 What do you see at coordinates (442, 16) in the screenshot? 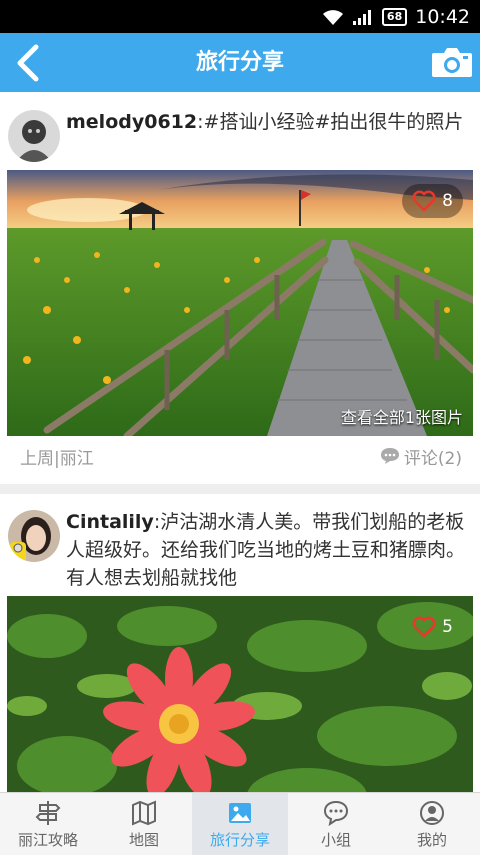
I see `clock: 10:42` at bounding box center [442, 16].